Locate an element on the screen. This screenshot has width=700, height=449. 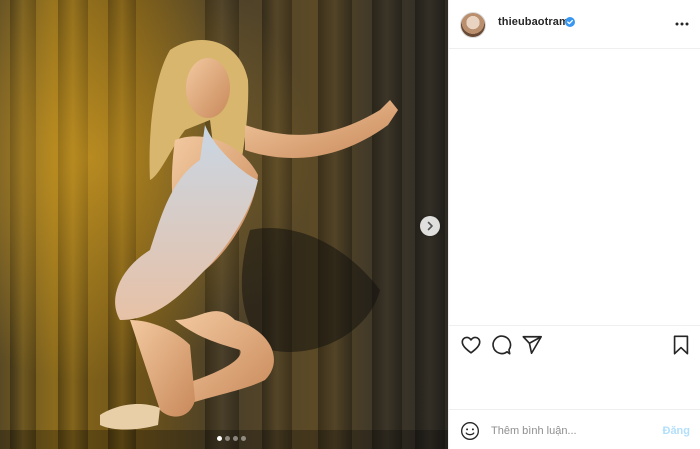
heart-icon is located at coordinates (471, 345).